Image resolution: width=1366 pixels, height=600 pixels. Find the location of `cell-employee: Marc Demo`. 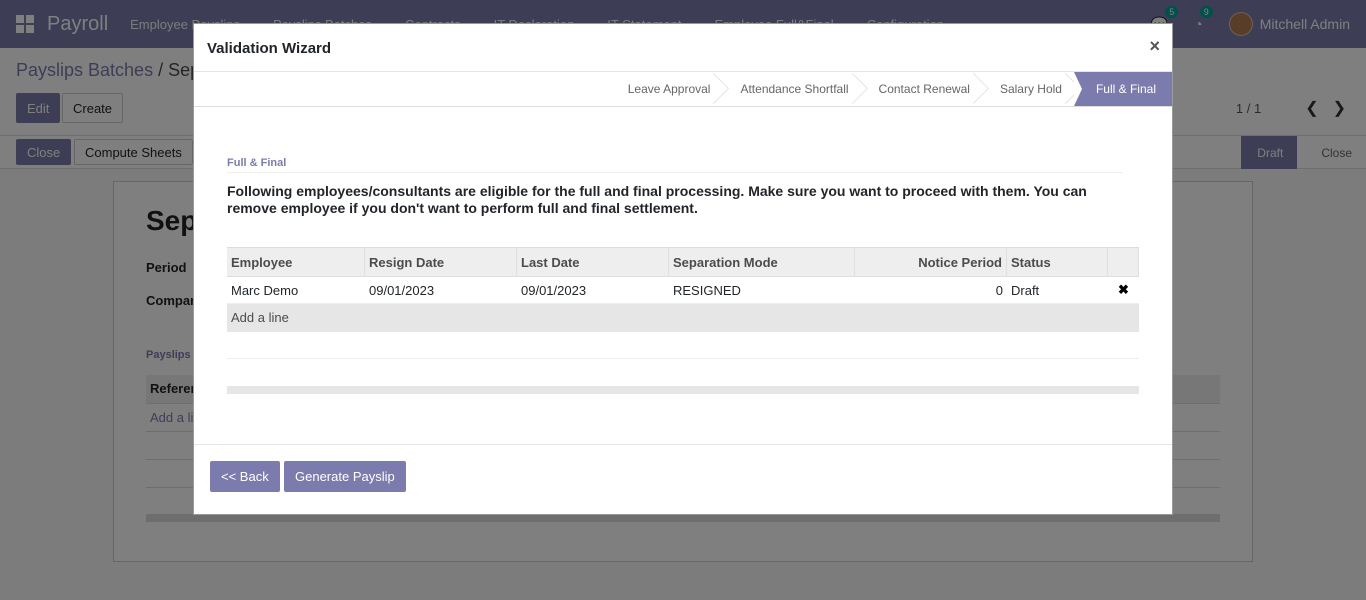

cell-employee: Marc Demo is located at coordinates (296, 290).